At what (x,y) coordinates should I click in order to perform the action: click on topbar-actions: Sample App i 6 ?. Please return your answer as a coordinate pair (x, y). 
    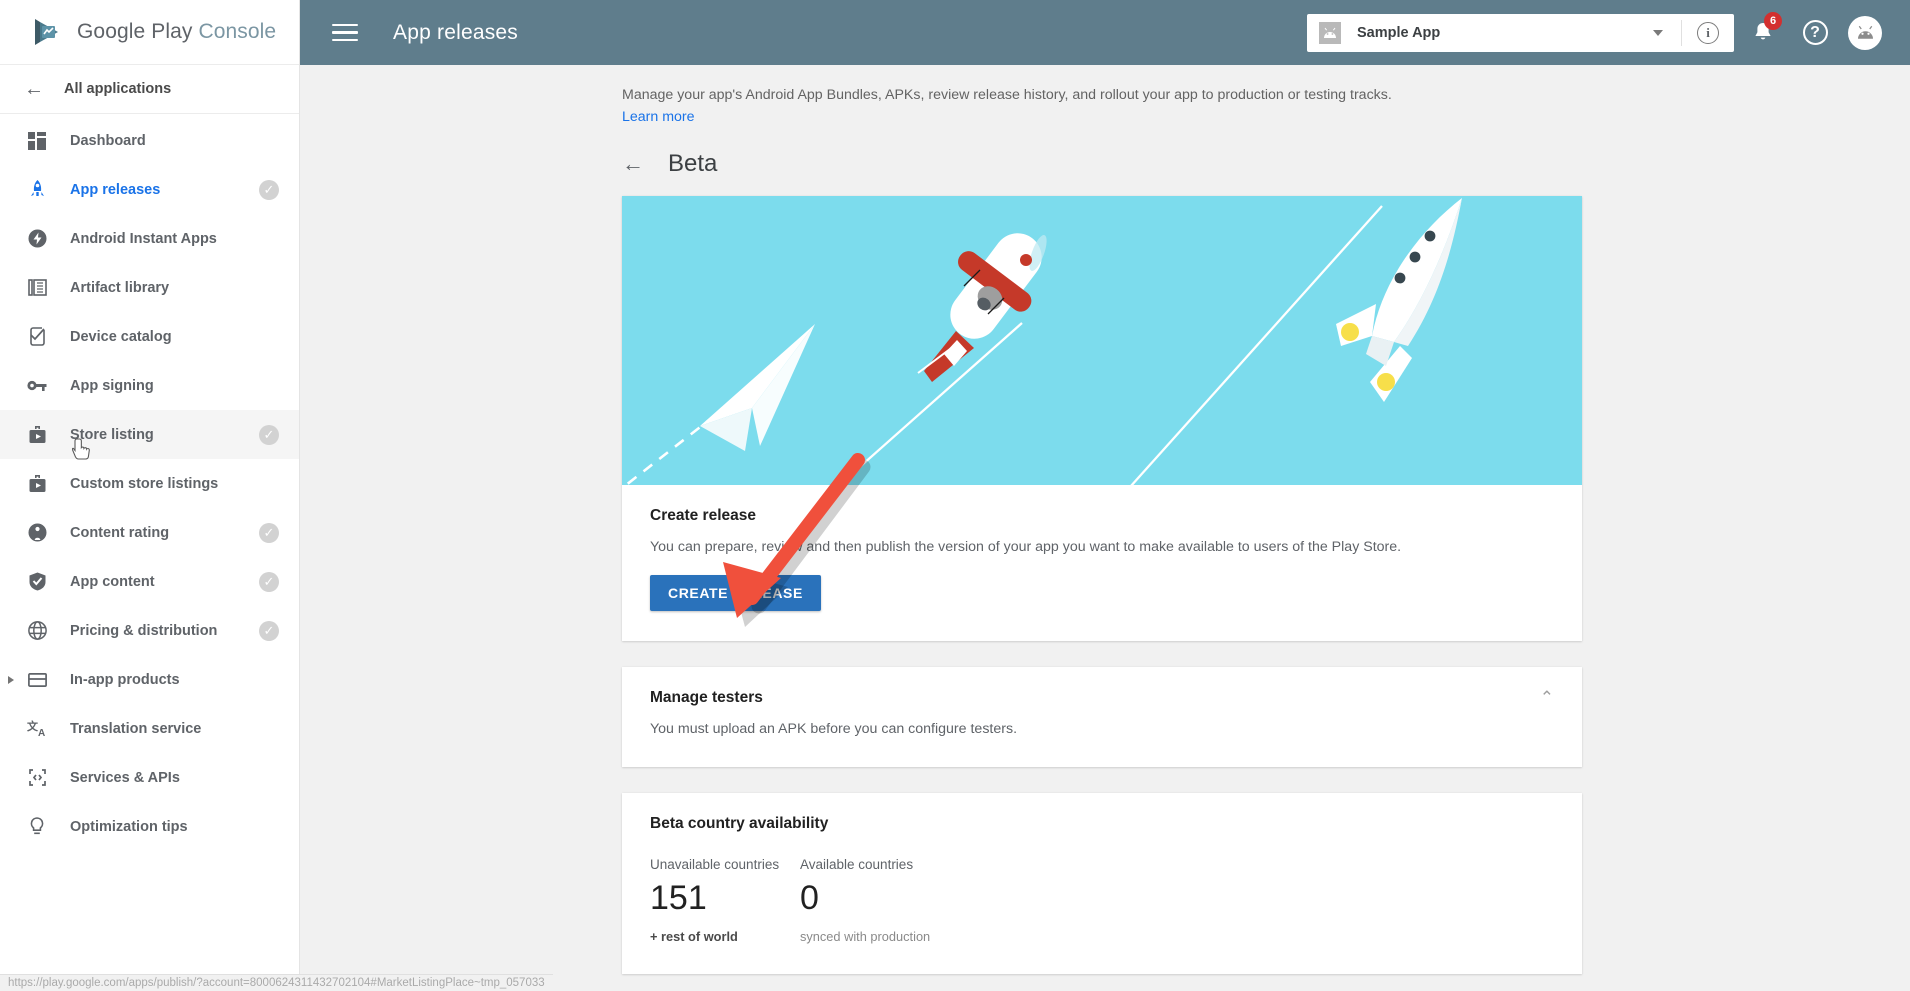
    Looking at the image, I should click on (1608, 33).